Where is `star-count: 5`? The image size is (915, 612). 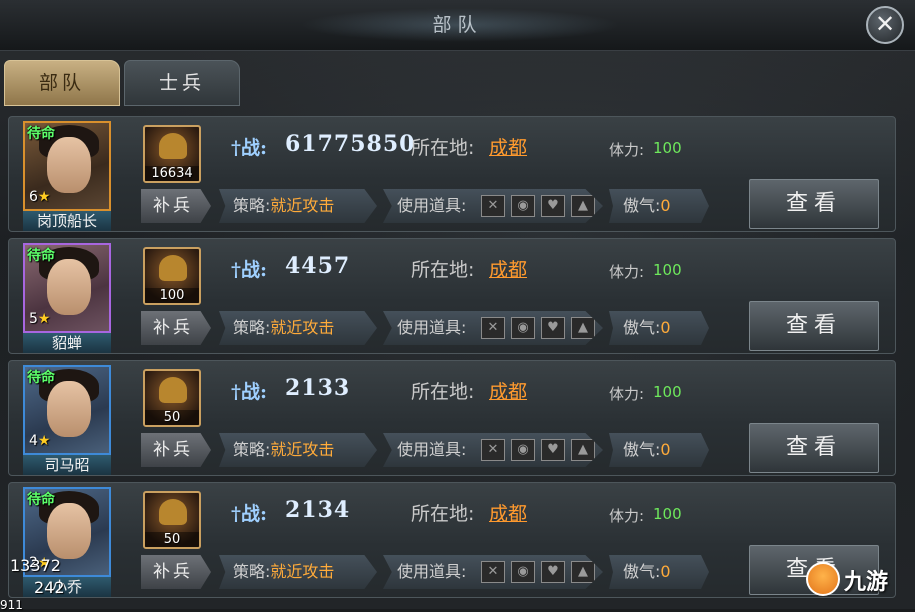
star-count: 5 is located at coordinates (33, 319).